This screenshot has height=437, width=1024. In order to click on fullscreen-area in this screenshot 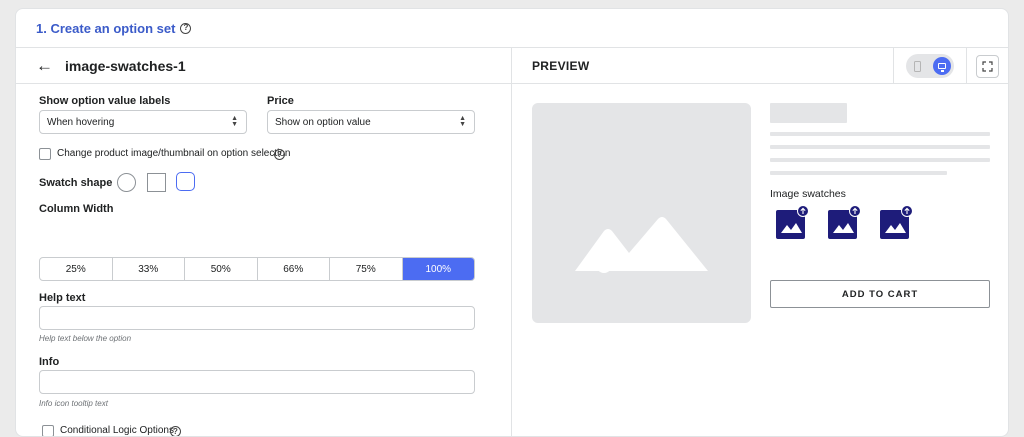, I will do `click(987, 66)`.